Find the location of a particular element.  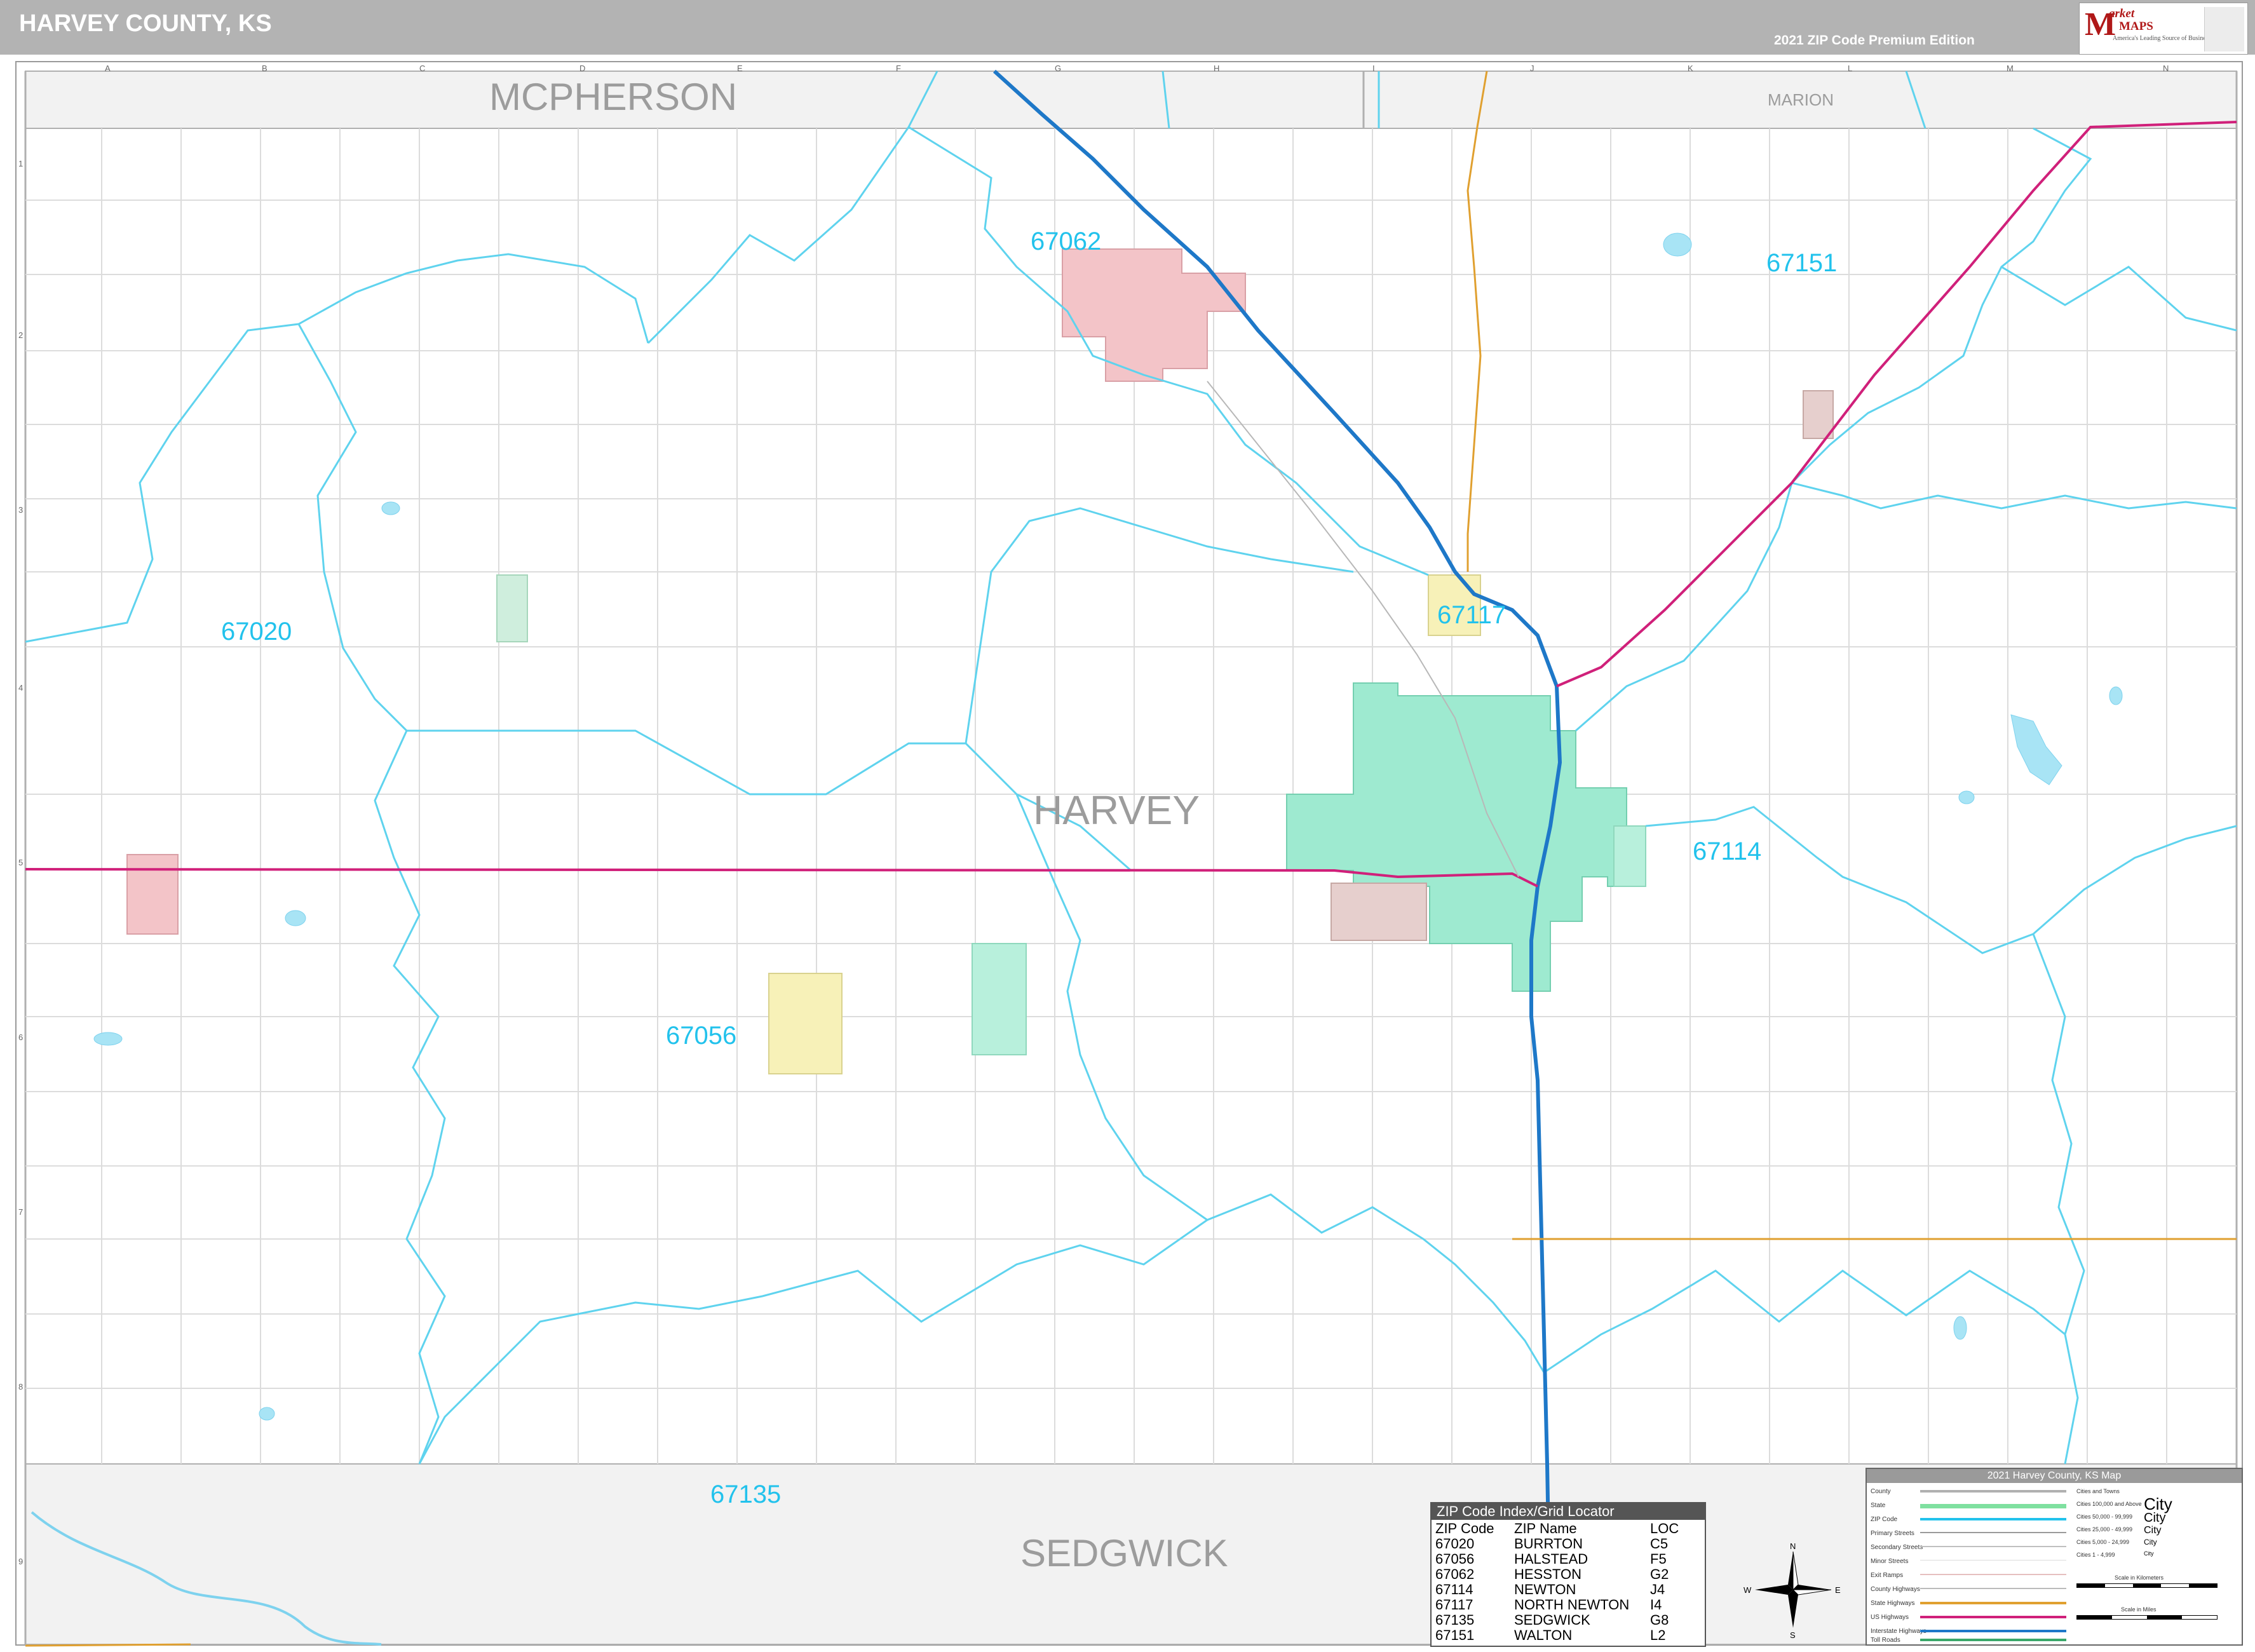

us-highway-northeast is located at coordinates (1896, 404).